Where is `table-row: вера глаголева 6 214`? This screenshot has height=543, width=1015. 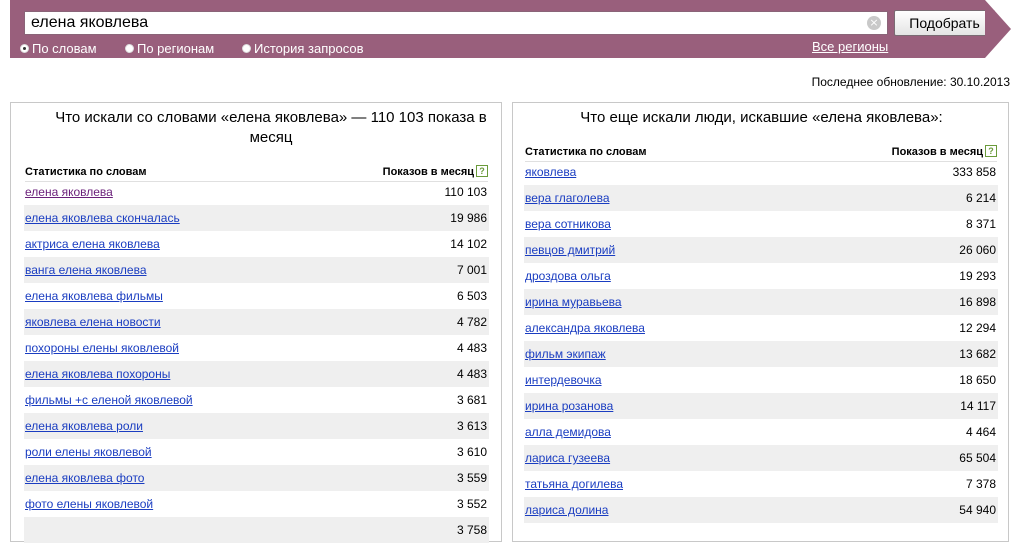
table-row: вера глаголева 6 214 is located at coordinates (761, 198).